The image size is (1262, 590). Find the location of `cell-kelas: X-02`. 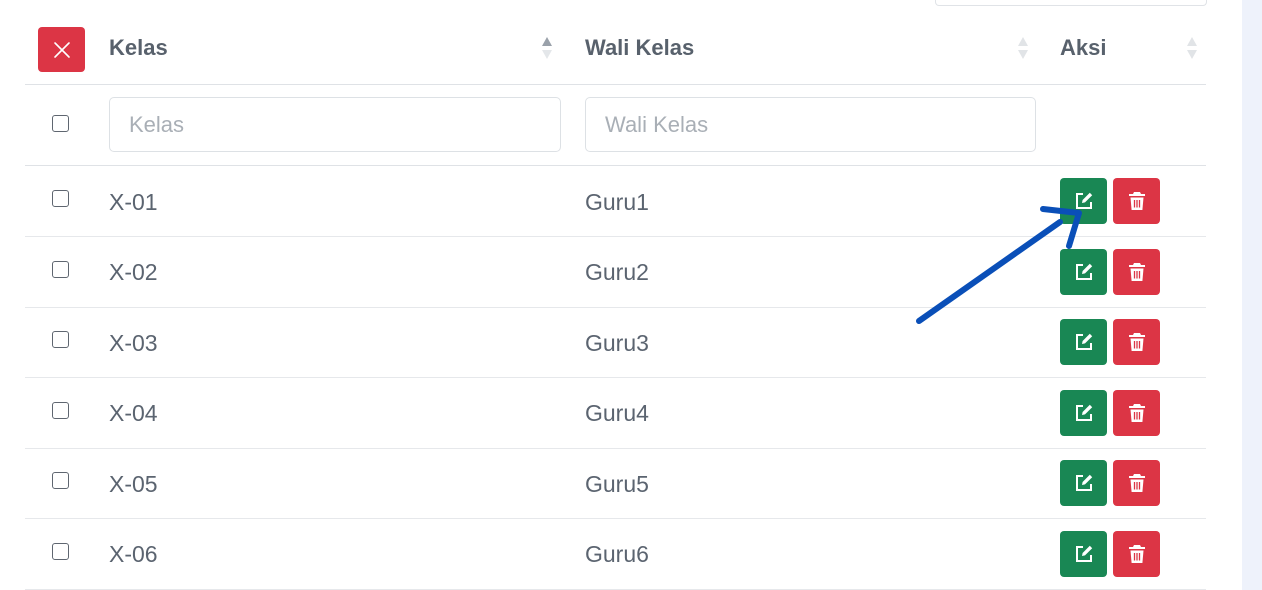

cell-kelas: X-02 is located at coordinates (133, 272).